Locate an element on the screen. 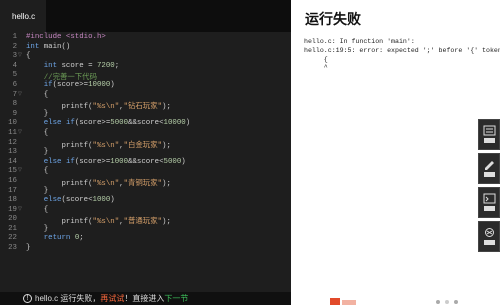 This screenshot has height=305, width=500. code-line: 16 printf("%s\n","青铜玩家"); is located at coordinates (145, 182).